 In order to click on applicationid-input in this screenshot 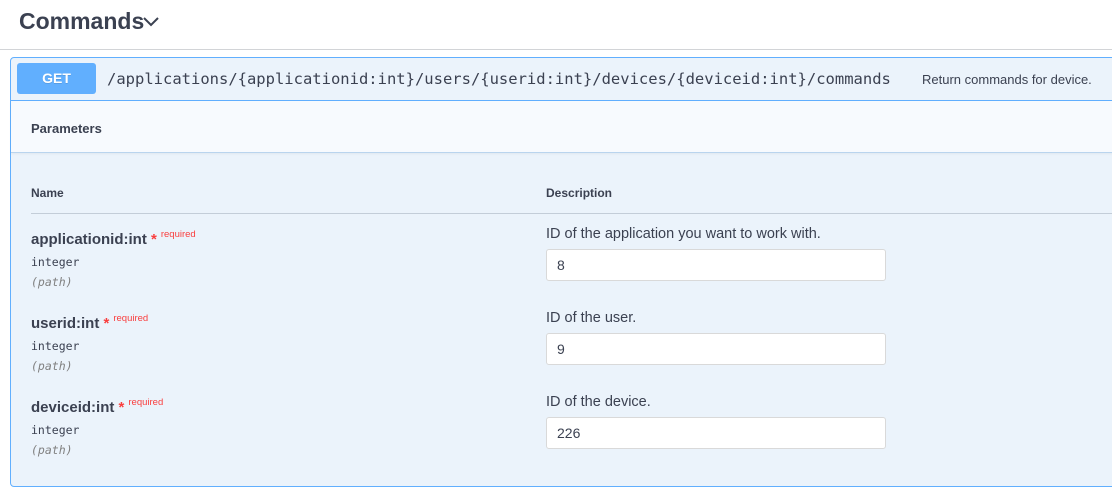, I will do `click(716, 265)`.